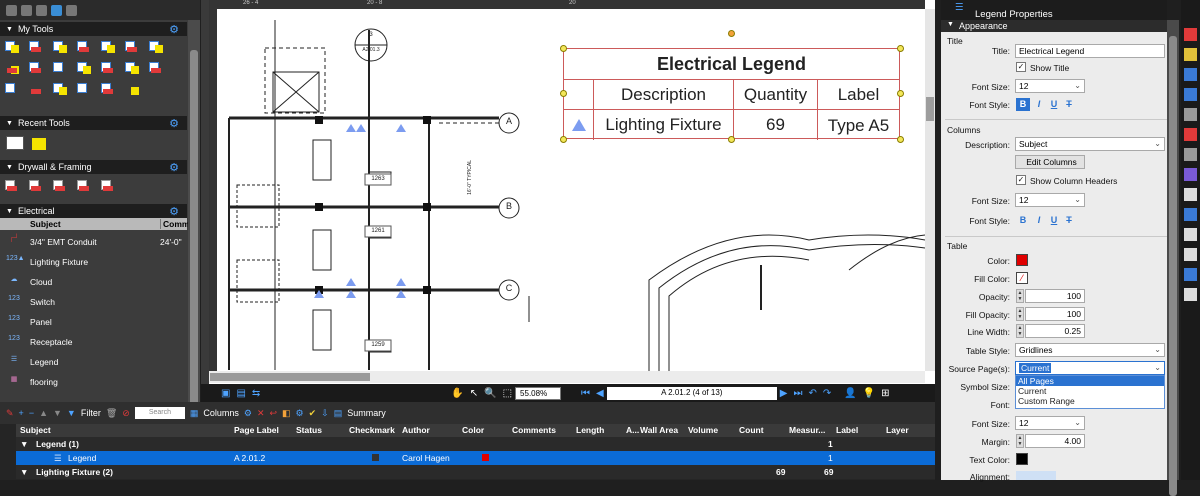  What do you see at coordinates (309, 430) in the screenshot?
I see `column-header: Status` at bounding box center [309, 430].